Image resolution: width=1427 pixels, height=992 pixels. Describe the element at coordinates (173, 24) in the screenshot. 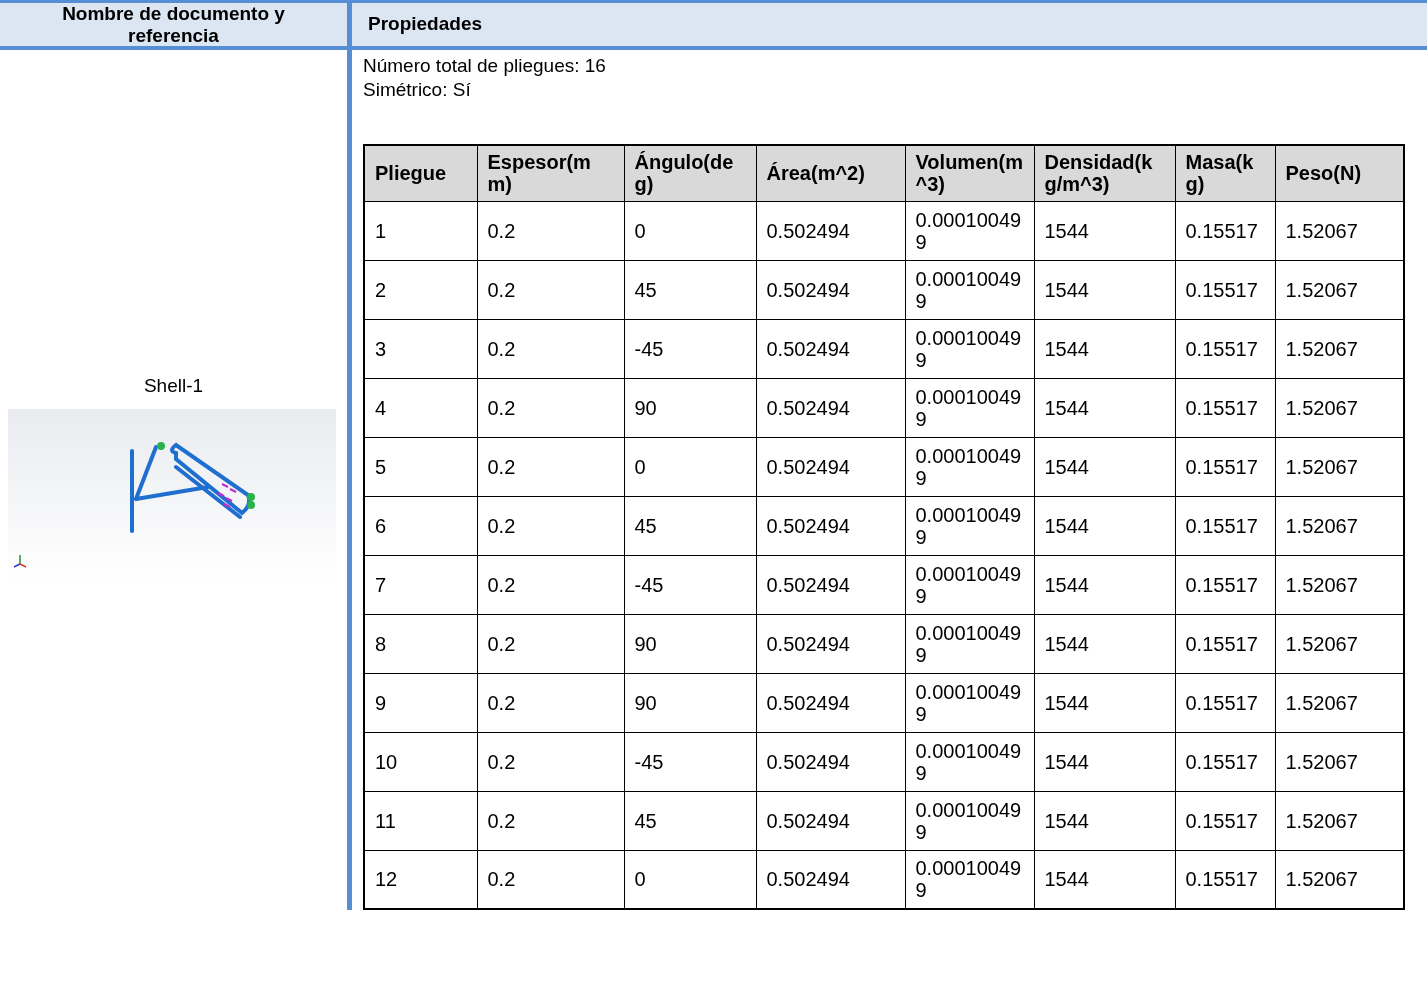

I see `column-header: Nombre de documento y referencia` at that location.